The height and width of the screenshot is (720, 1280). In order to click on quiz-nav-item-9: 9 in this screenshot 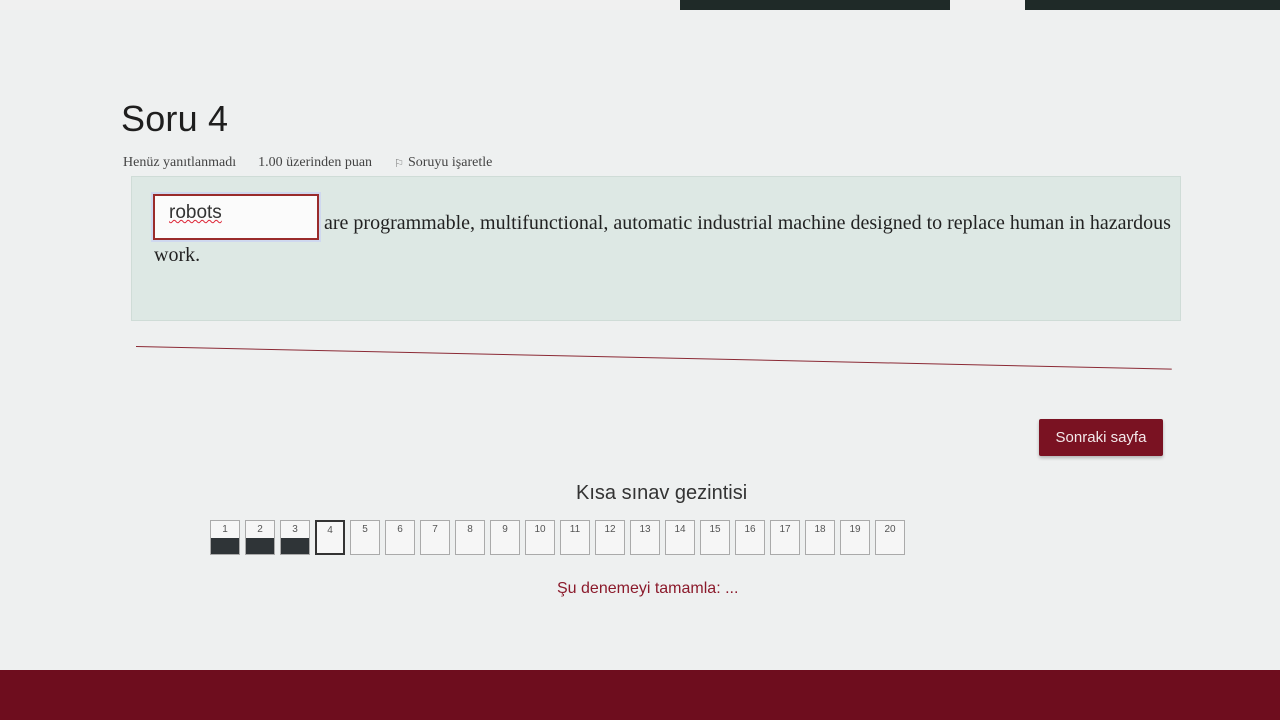, I will do `click(505, 537)`.